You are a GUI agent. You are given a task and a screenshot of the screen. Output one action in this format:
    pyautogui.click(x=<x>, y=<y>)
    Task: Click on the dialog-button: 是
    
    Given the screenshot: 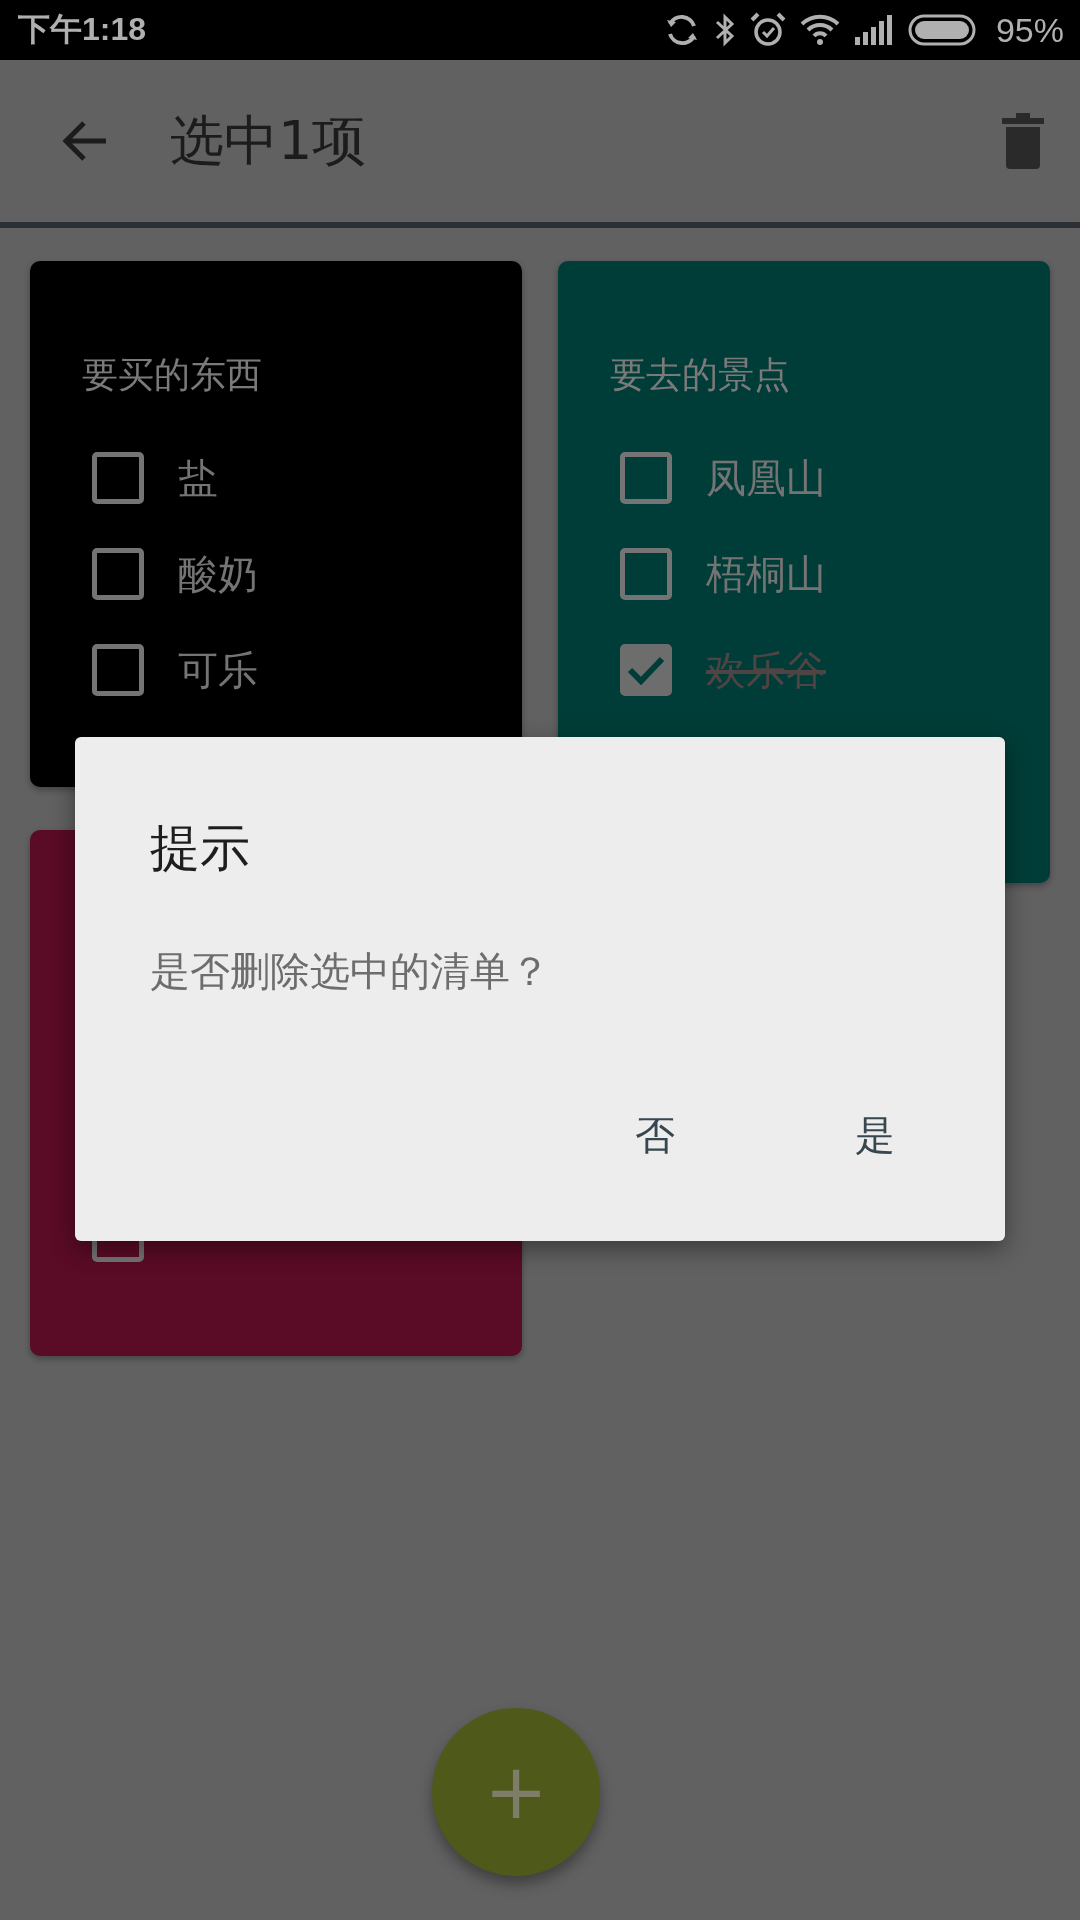 What is the action you would take?
    pyautogui.click(x=875, y=1135)
    